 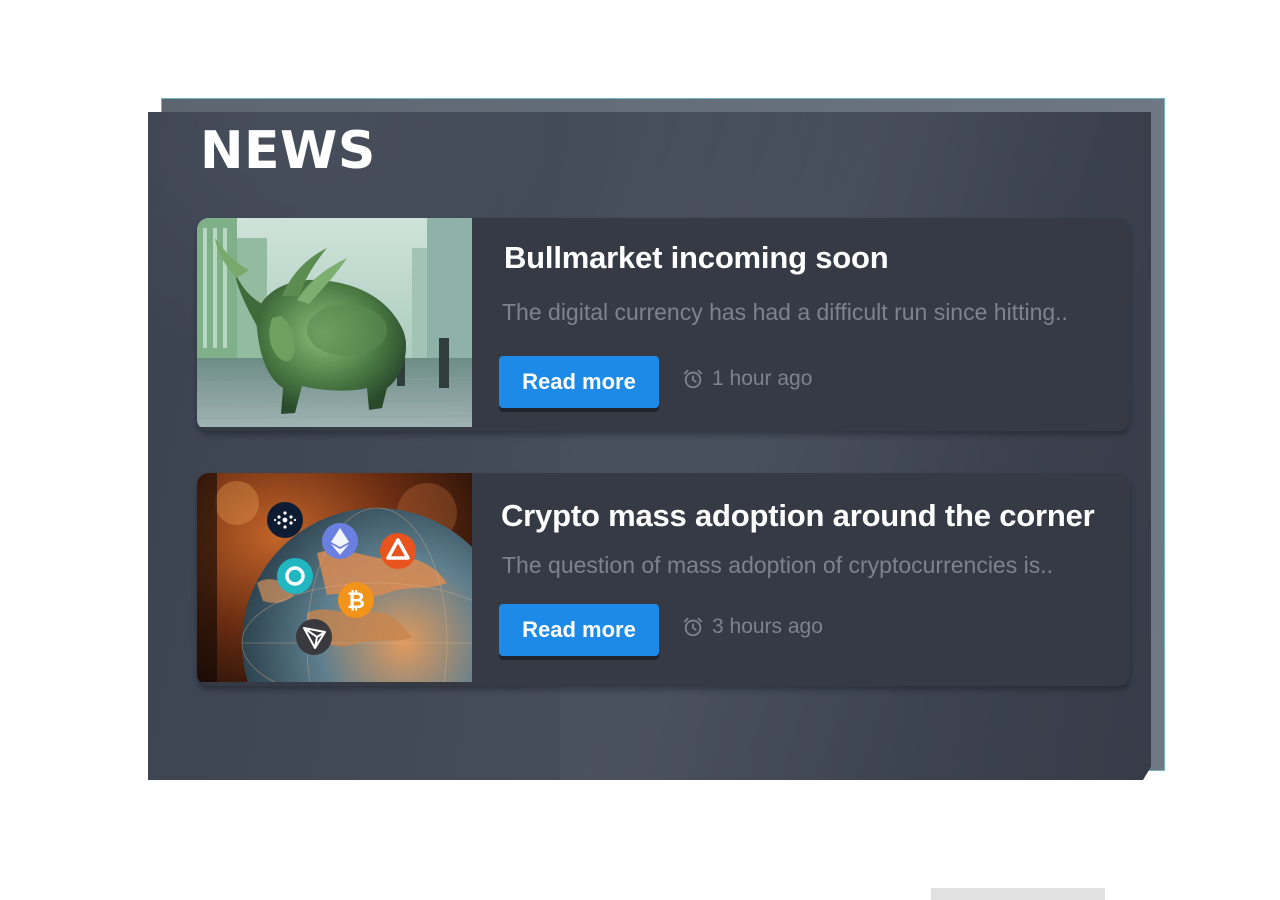 What do you see at coordinates (762, 378) in the screenshot?
I see `article-time-text: 1 hour ago` at bounding box center [762, 378].